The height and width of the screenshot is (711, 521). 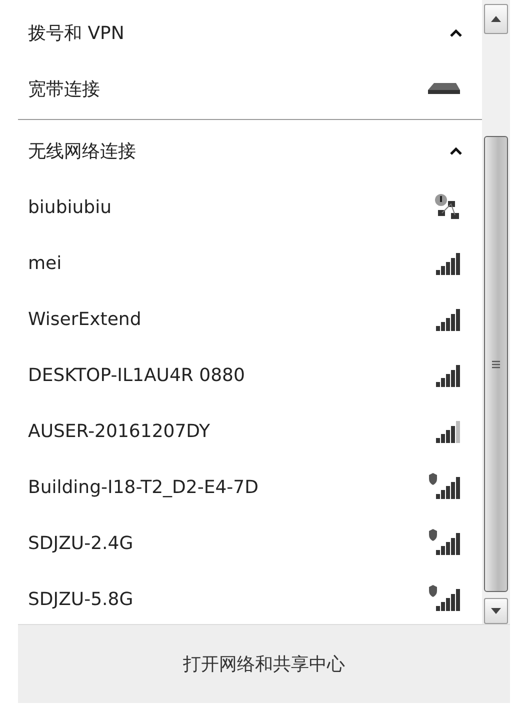 What do you see at coordinates (76, 34) in the screenshot?
I see `section-title: 拨号和 VPN` at bounding box center [76, 34].